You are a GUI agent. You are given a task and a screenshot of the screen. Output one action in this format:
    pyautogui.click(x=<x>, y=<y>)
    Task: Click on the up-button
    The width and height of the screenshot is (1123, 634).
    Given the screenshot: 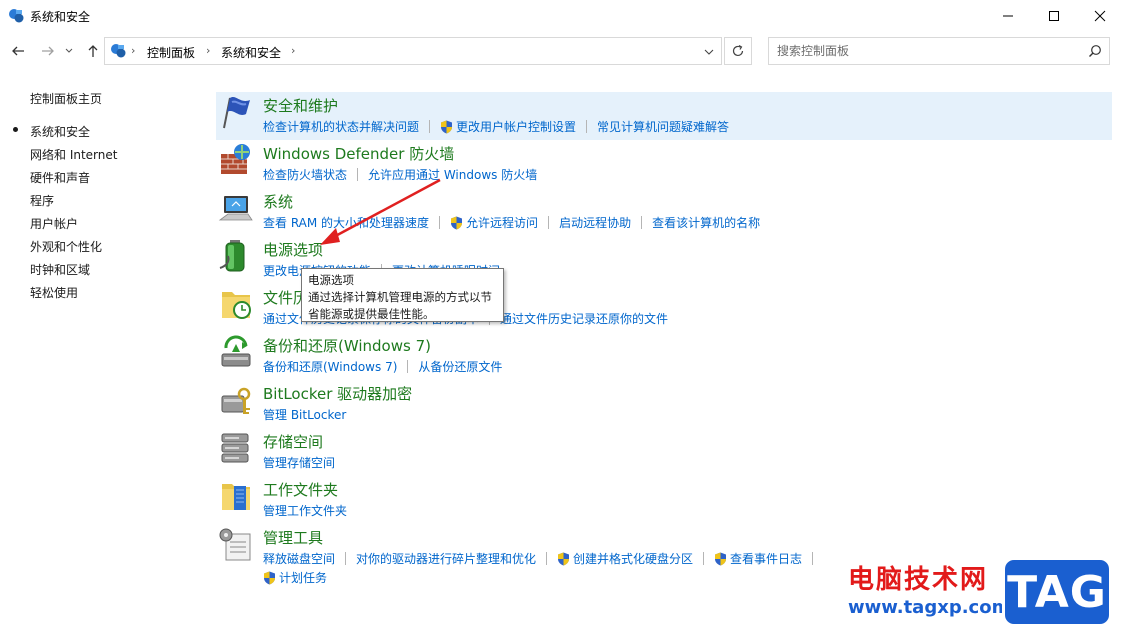 What is the action you would take?
    pyautogui.click(x=93, y=51)
    